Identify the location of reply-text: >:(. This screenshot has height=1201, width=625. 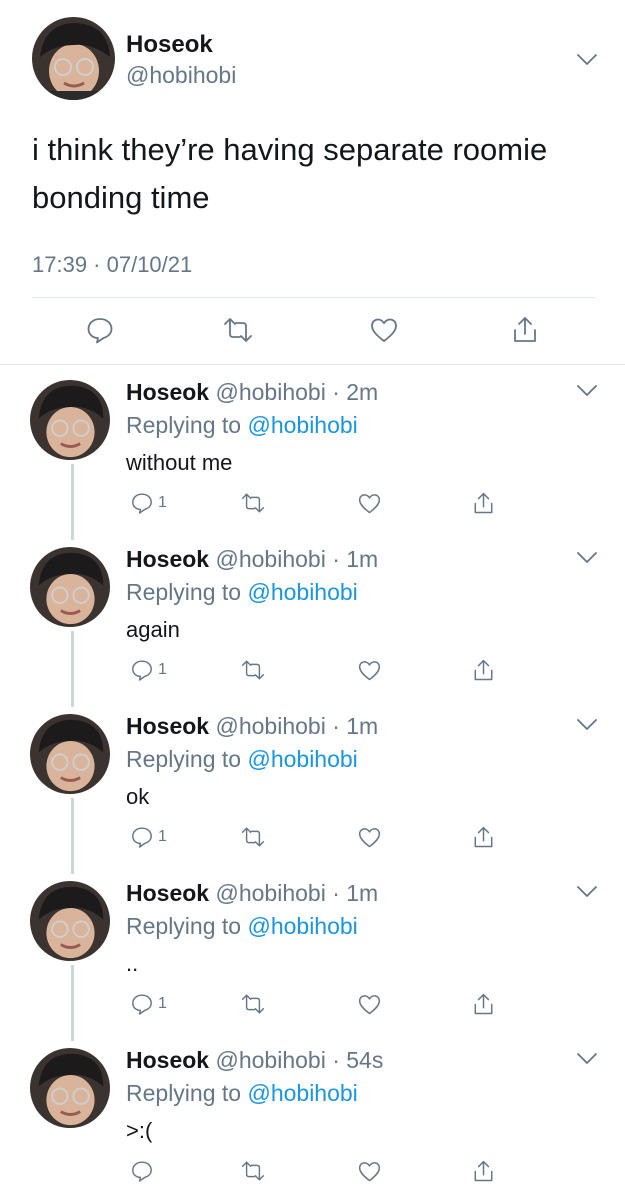
(139, 1130).